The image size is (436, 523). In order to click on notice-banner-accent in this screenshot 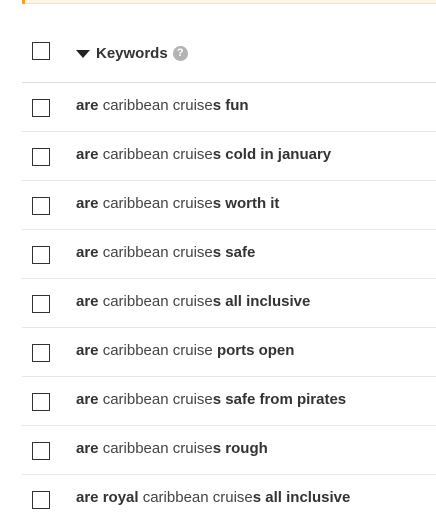, I will do `click(23, 2)`.